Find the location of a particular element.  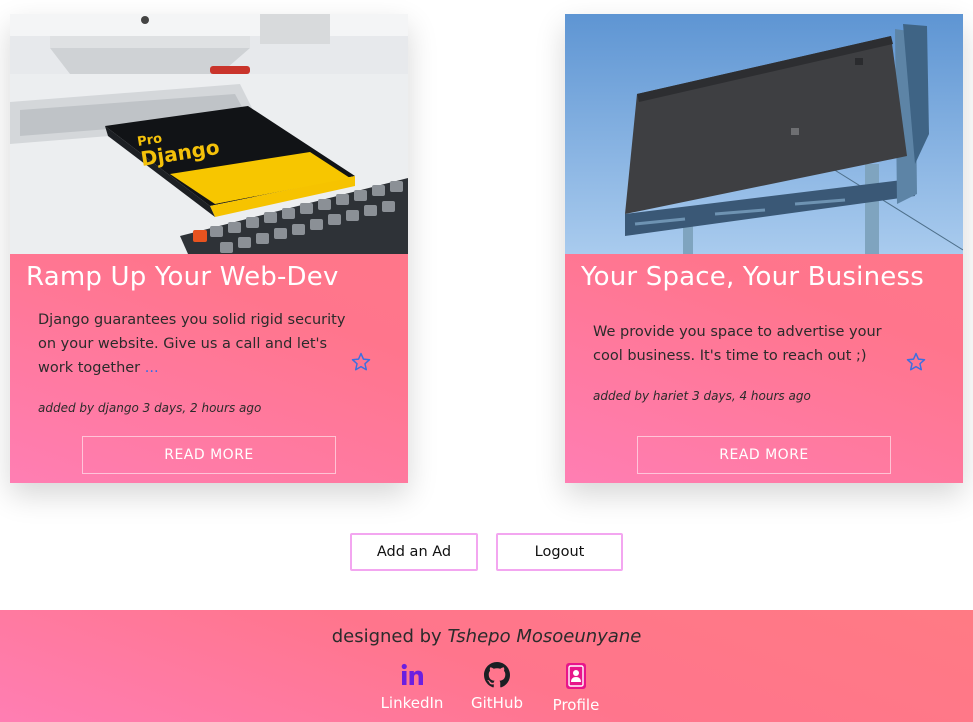

github-label: GitHub is located at coordinates (497, 703).